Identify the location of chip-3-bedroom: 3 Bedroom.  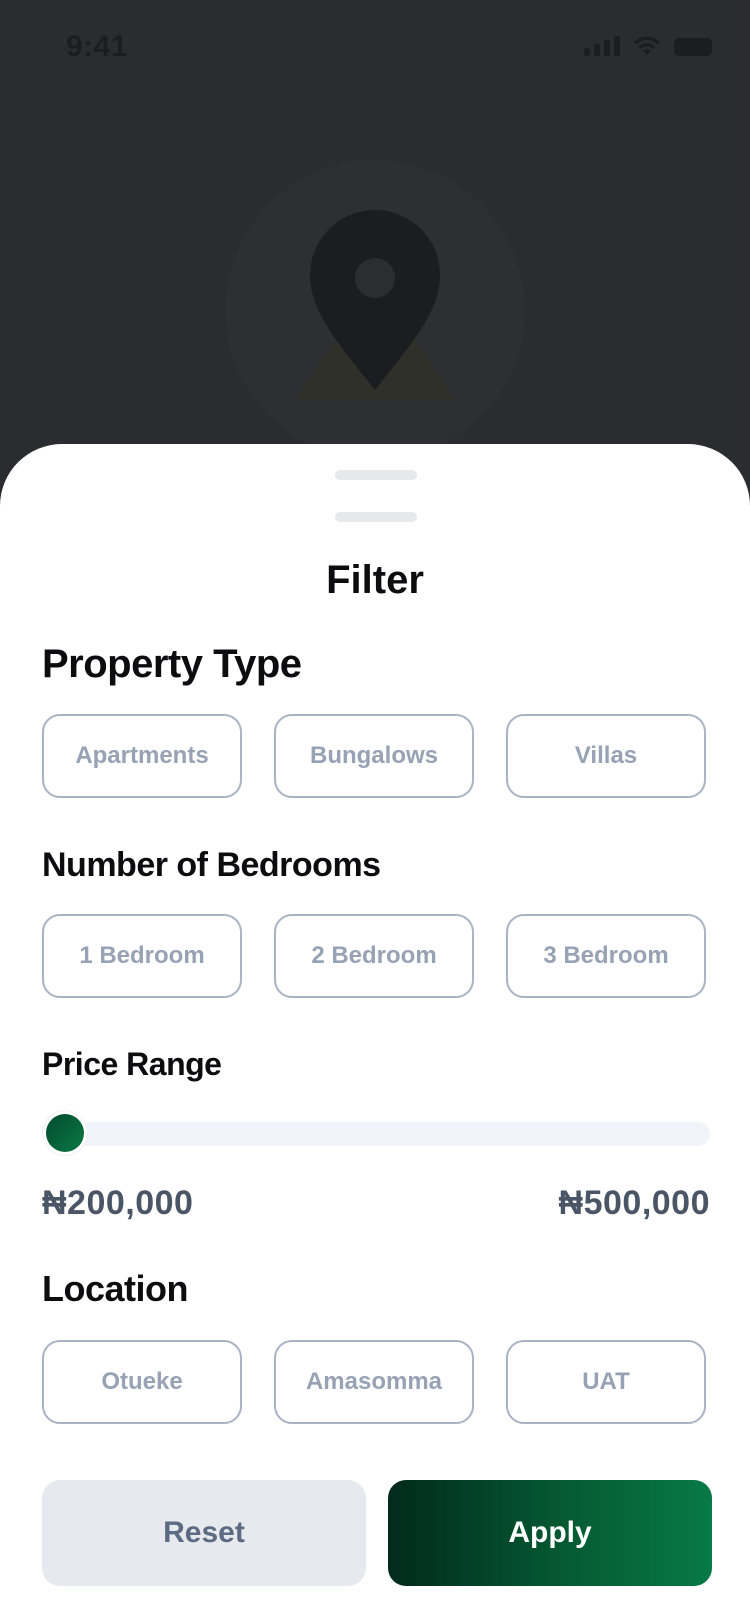
(606, 956).